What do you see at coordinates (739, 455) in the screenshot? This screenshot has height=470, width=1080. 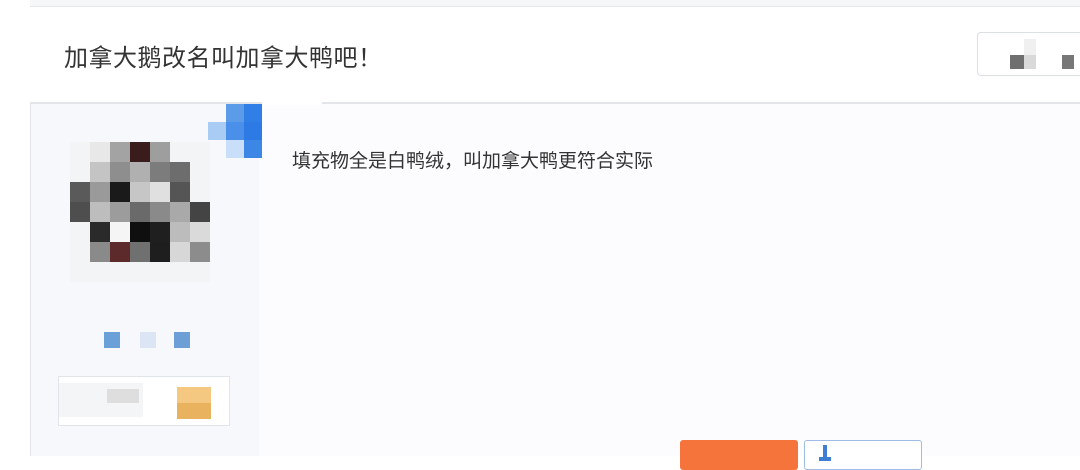 I see `orange-action-button` at bounding box center [739, 455].